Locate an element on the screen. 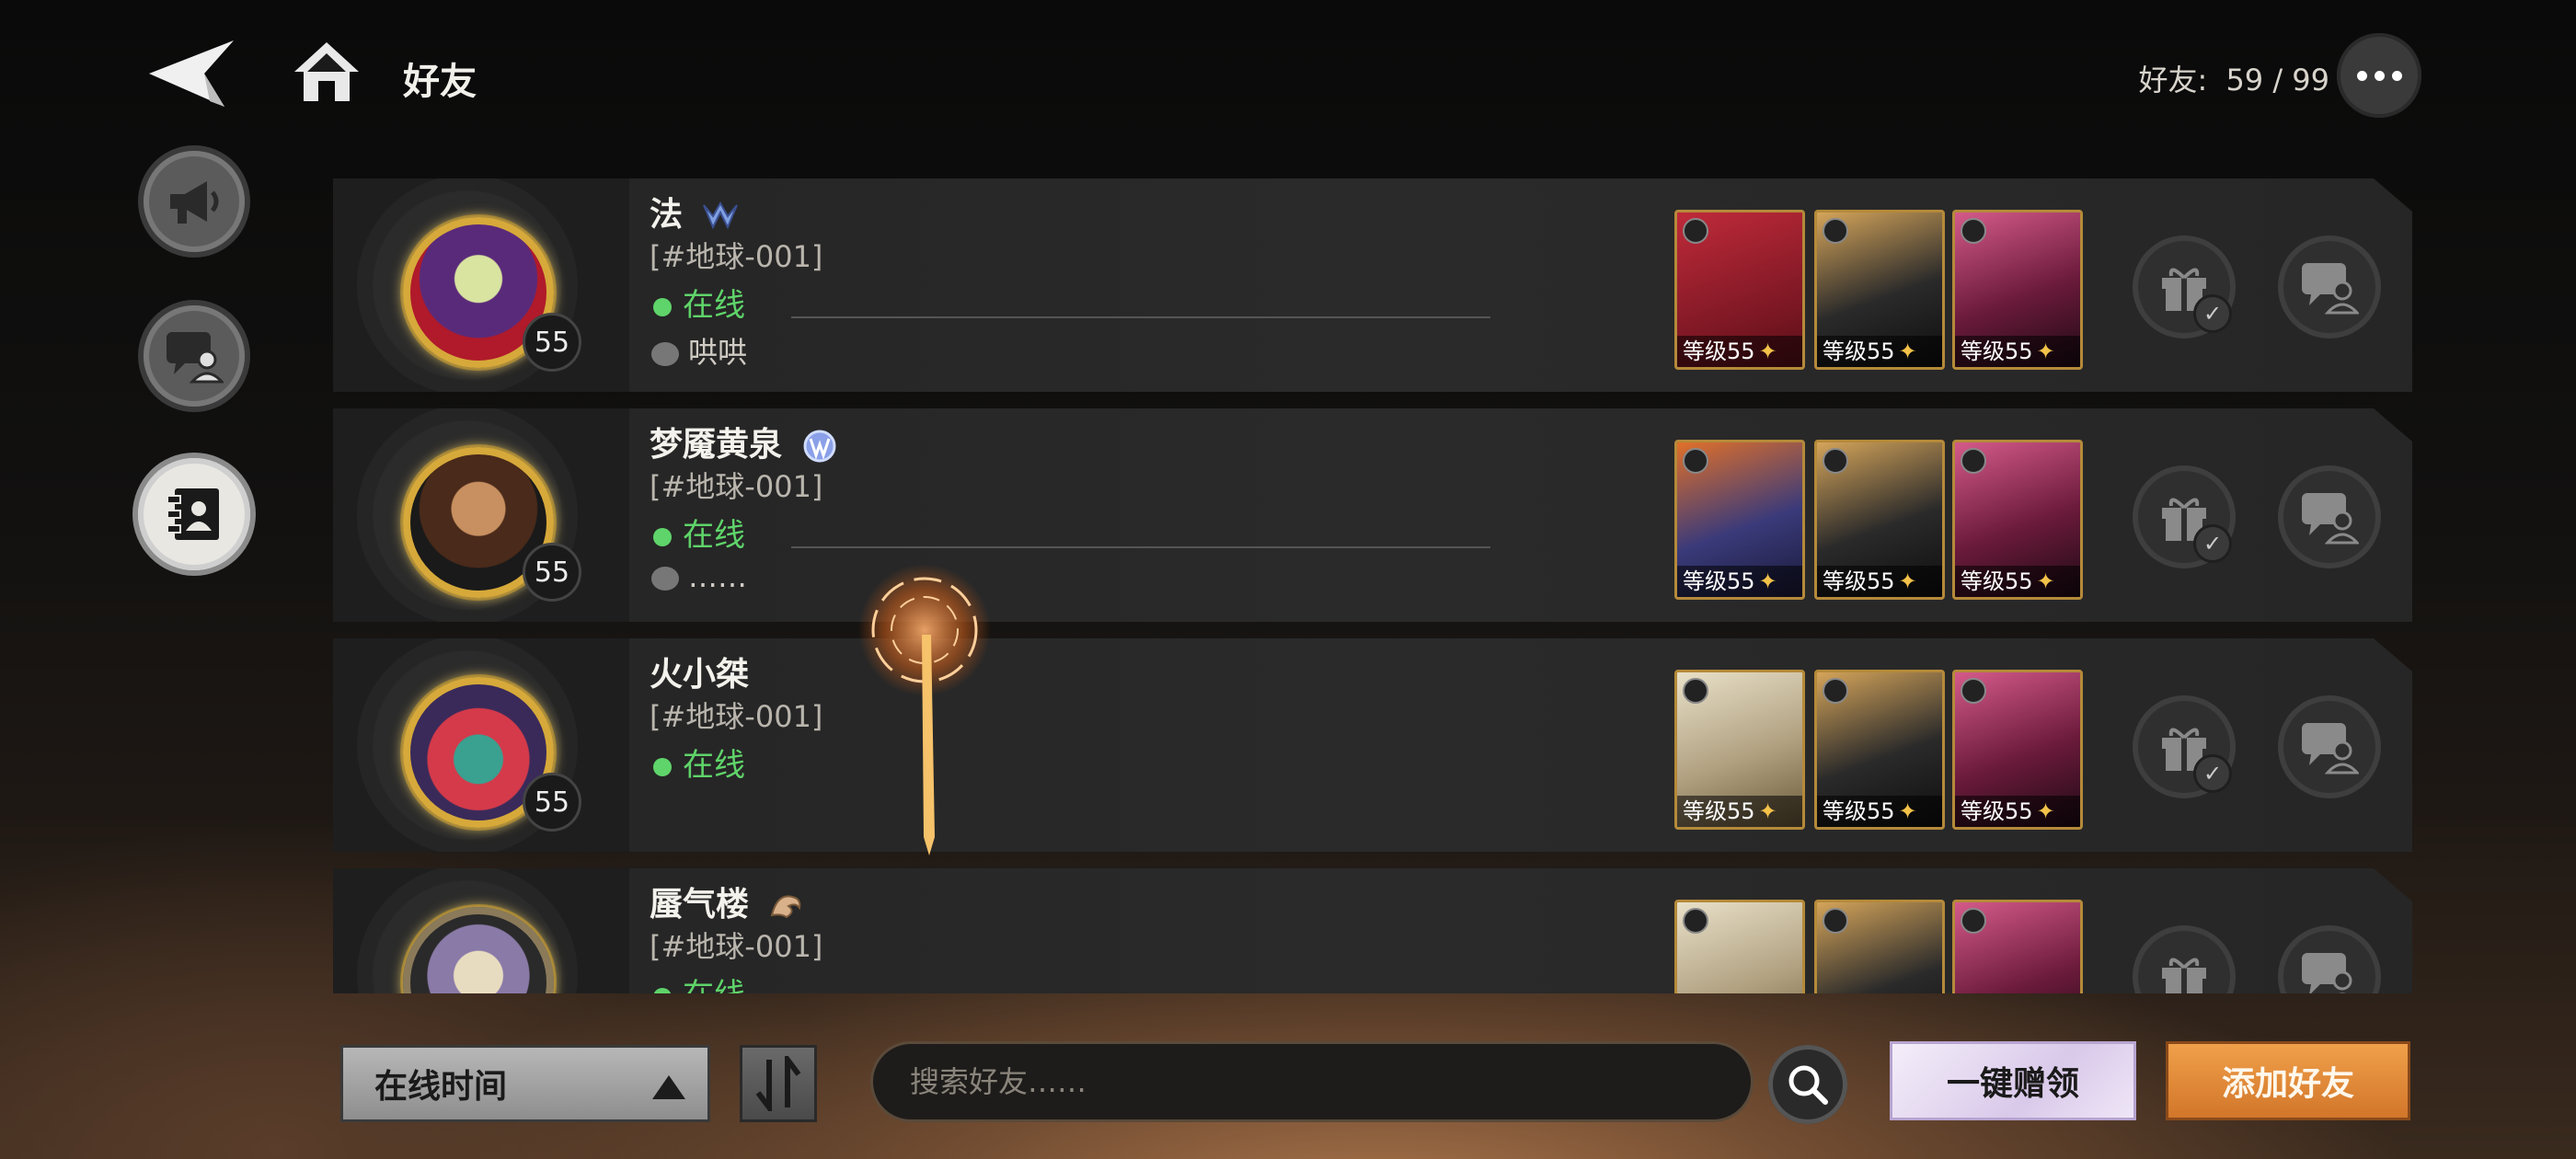 The height and width of the screenshot is (1159, 2576). friend-name: 蜃气楼 is located at coordinates (727, 901).